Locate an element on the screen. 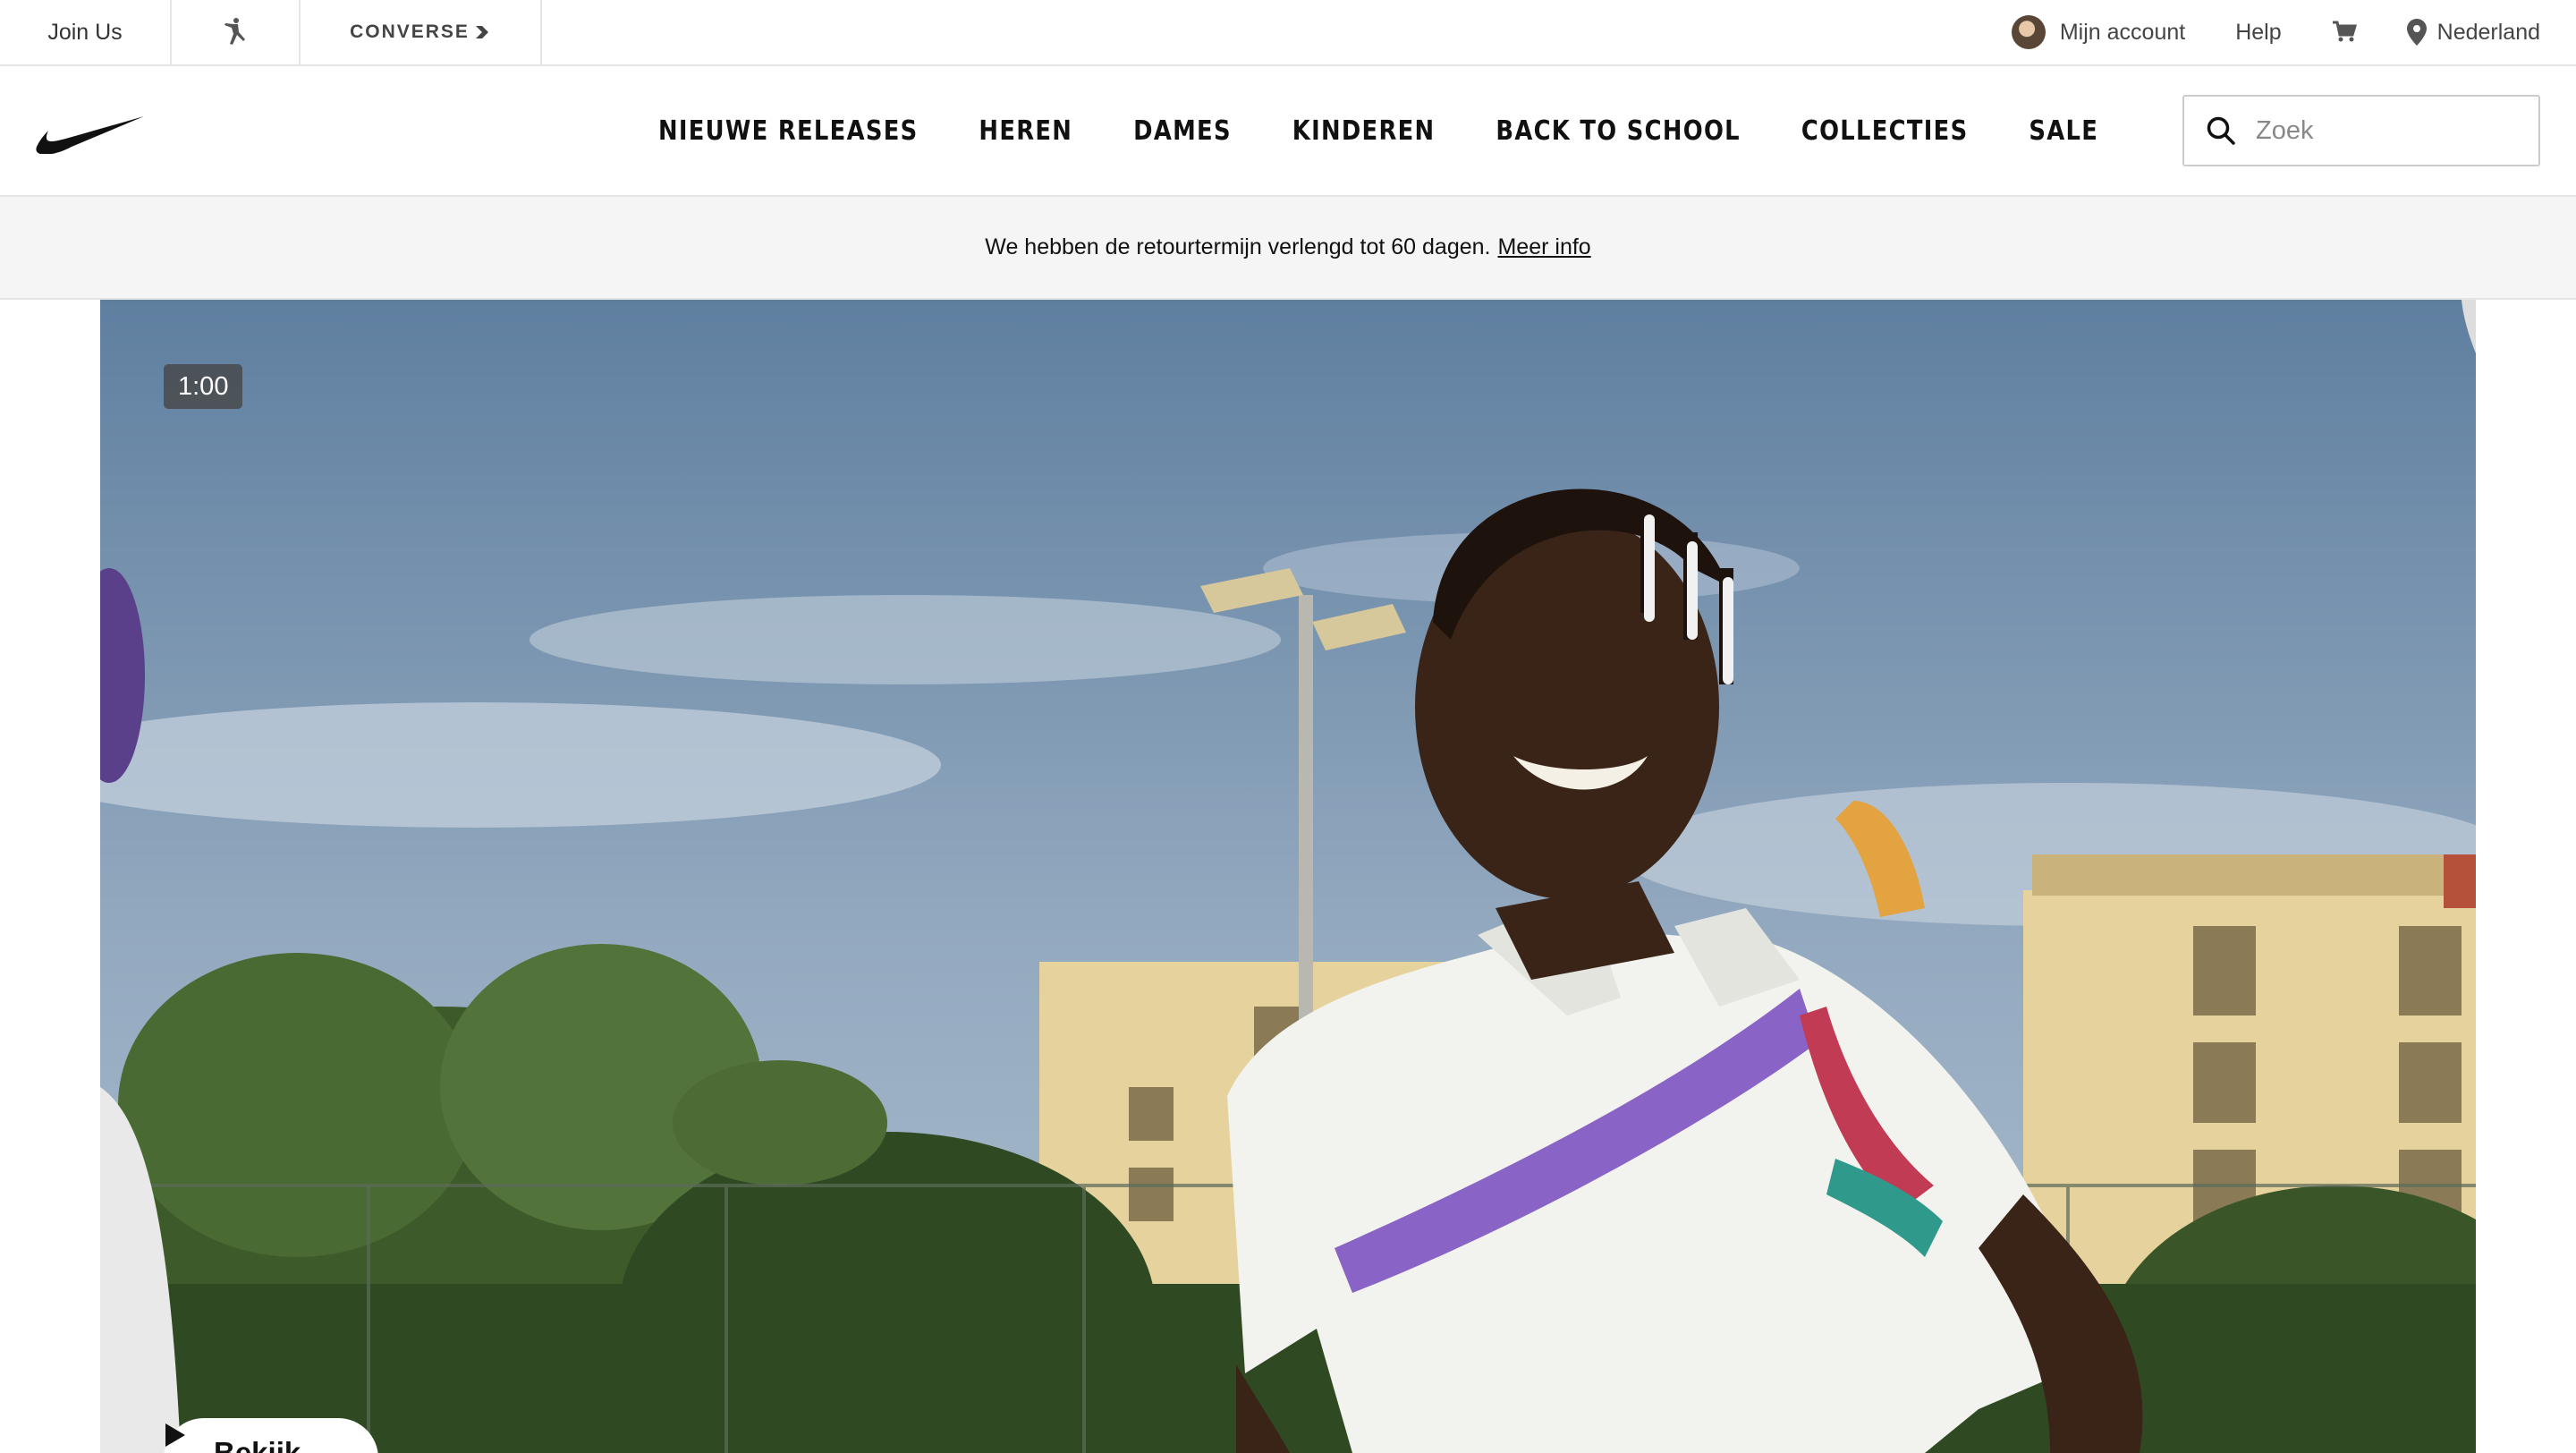 The height and width of the screenshot is (1453, 2576). cart-icon is located at coordinates (2344, 31).